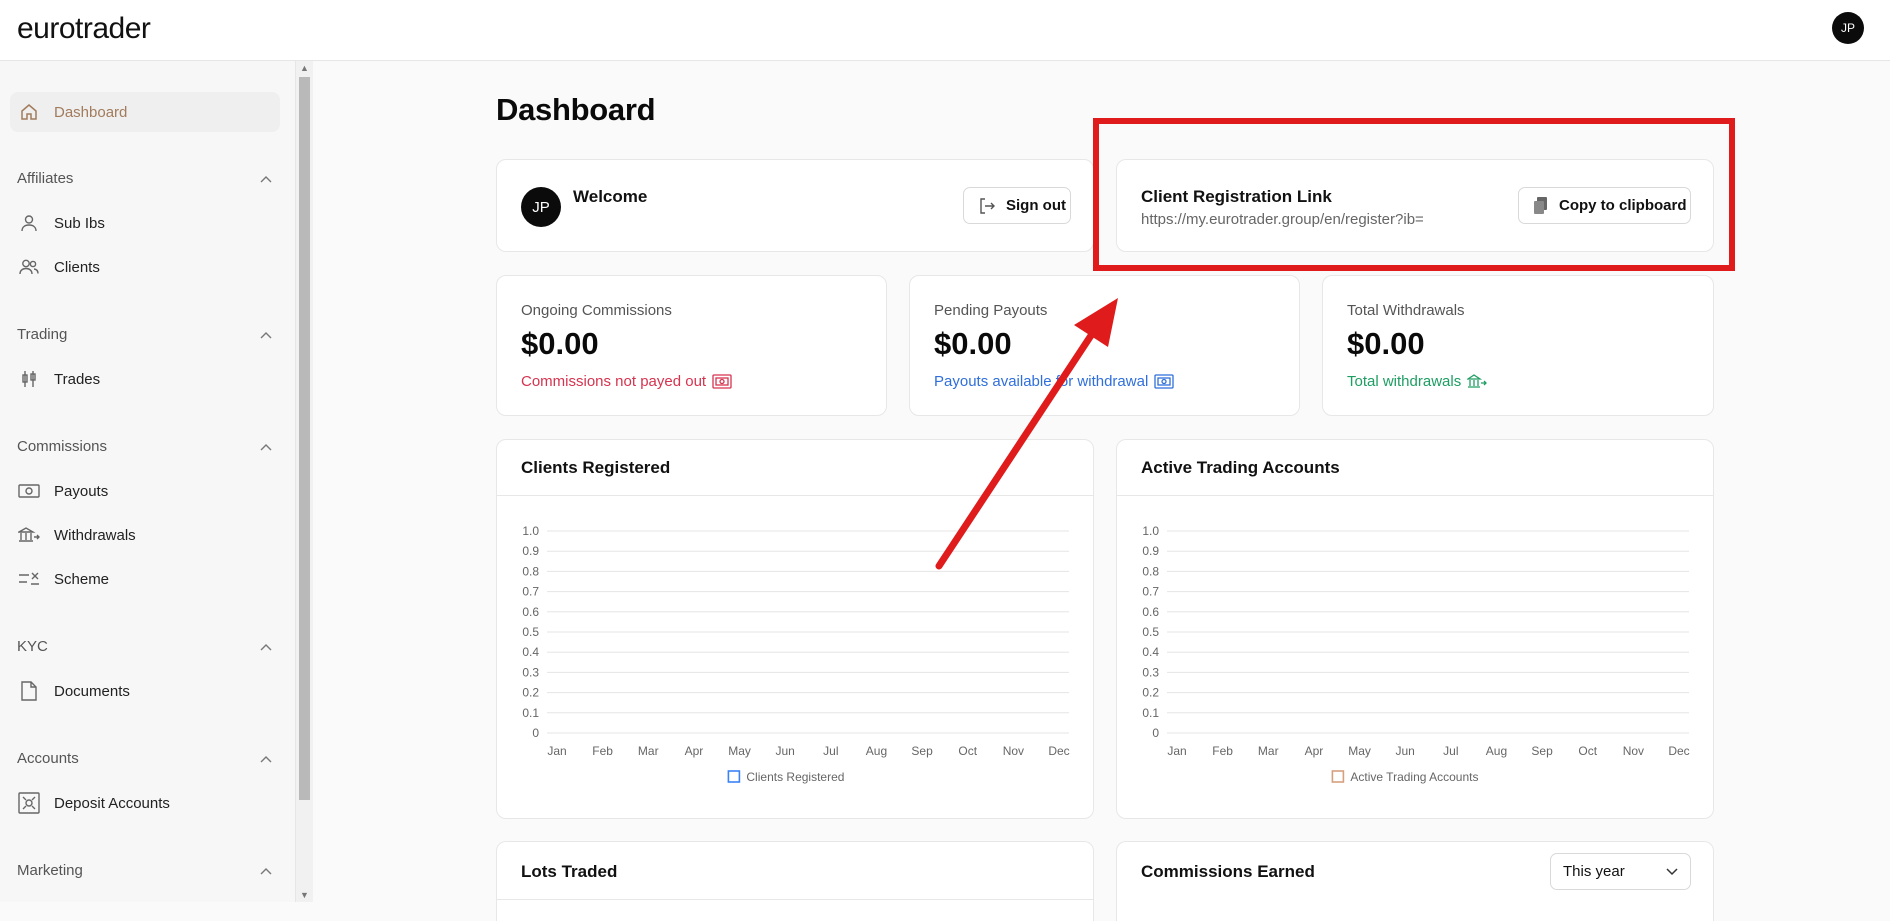  I want to click on y-tick-label: 0.6, so click(1150, 612).